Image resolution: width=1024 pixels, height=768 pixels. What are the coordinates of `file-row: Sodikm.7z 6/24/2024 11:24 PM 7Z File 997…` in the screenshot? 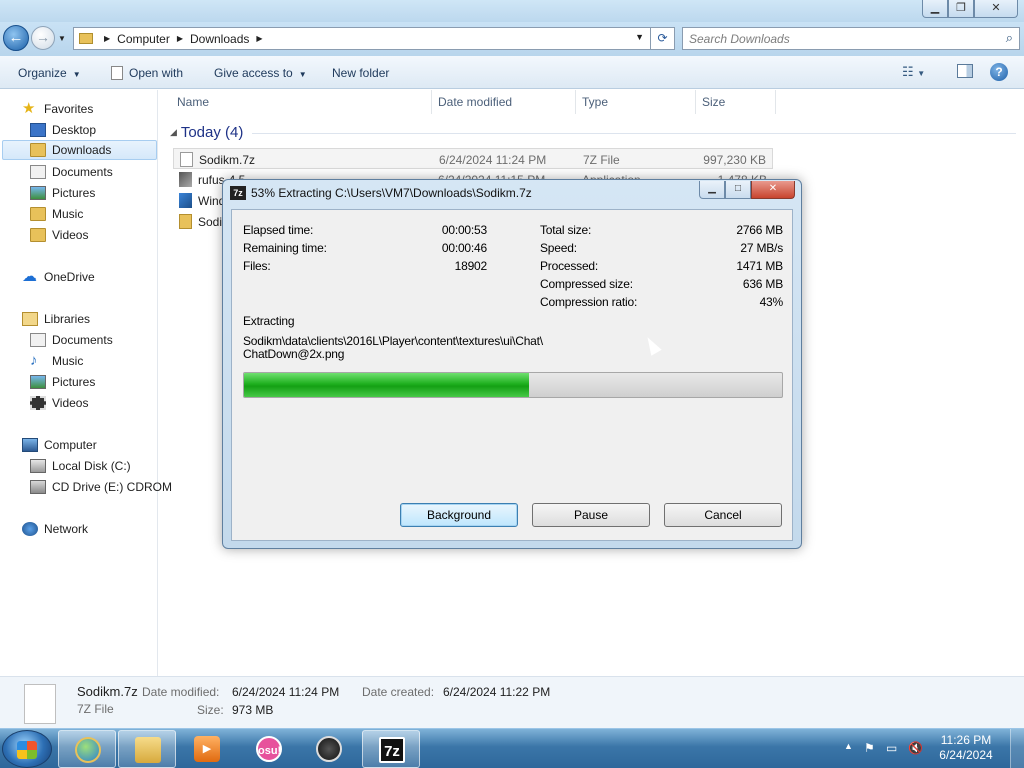 It's located at (473, 158).